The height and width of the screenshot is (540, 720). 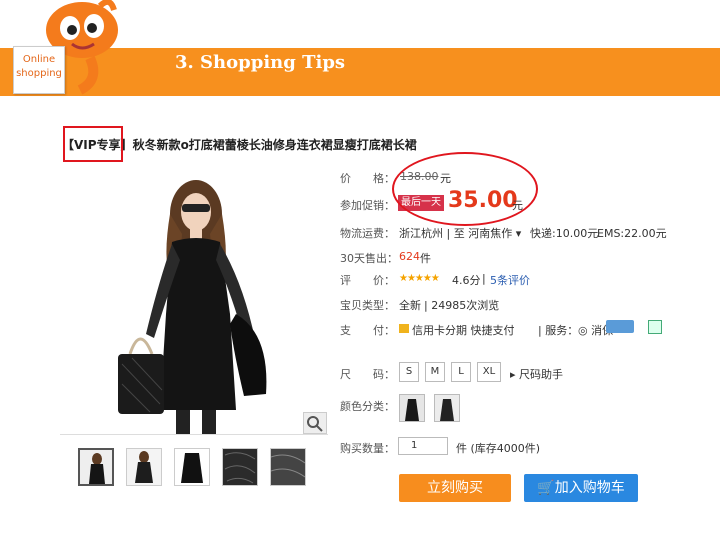 I want to click on size-option-l: L, so click(x=461, y=372).